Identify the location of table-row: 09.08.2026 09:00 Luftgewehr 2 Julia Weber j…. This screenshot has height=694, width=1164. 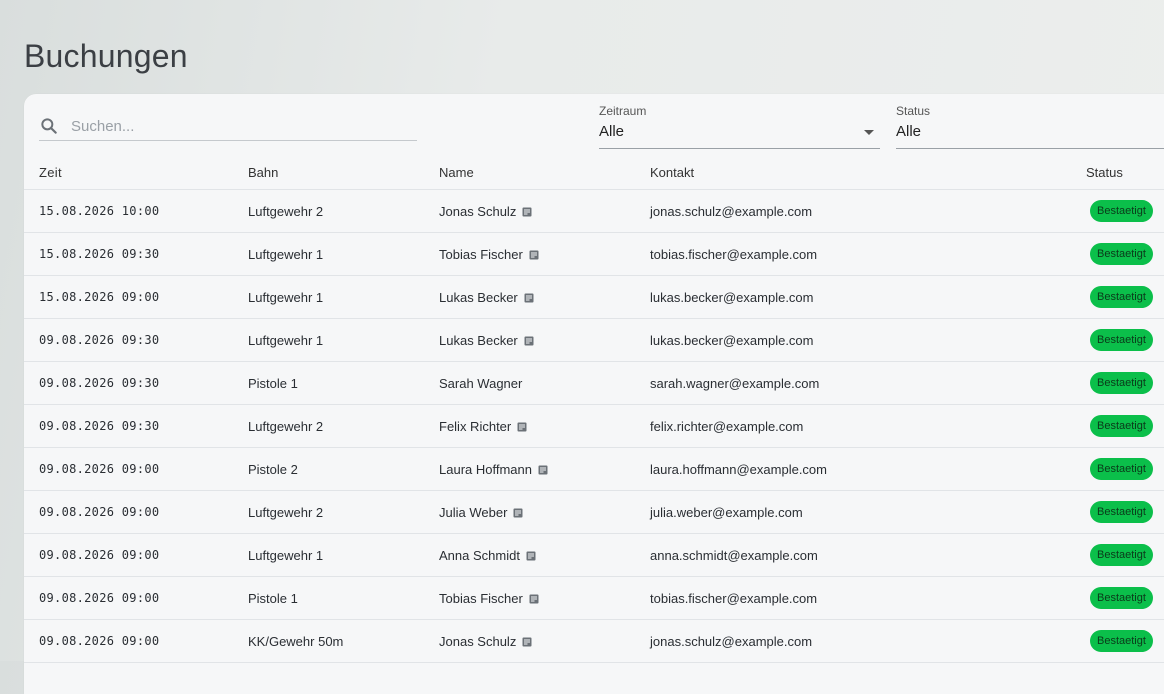
(594, 512).